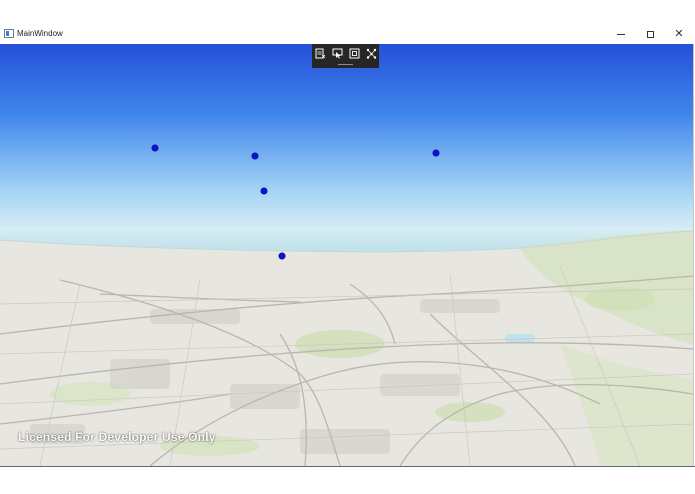 The width and height of the screenshot is (695, 494). I want to click on minimize-button, so click(621, 34).